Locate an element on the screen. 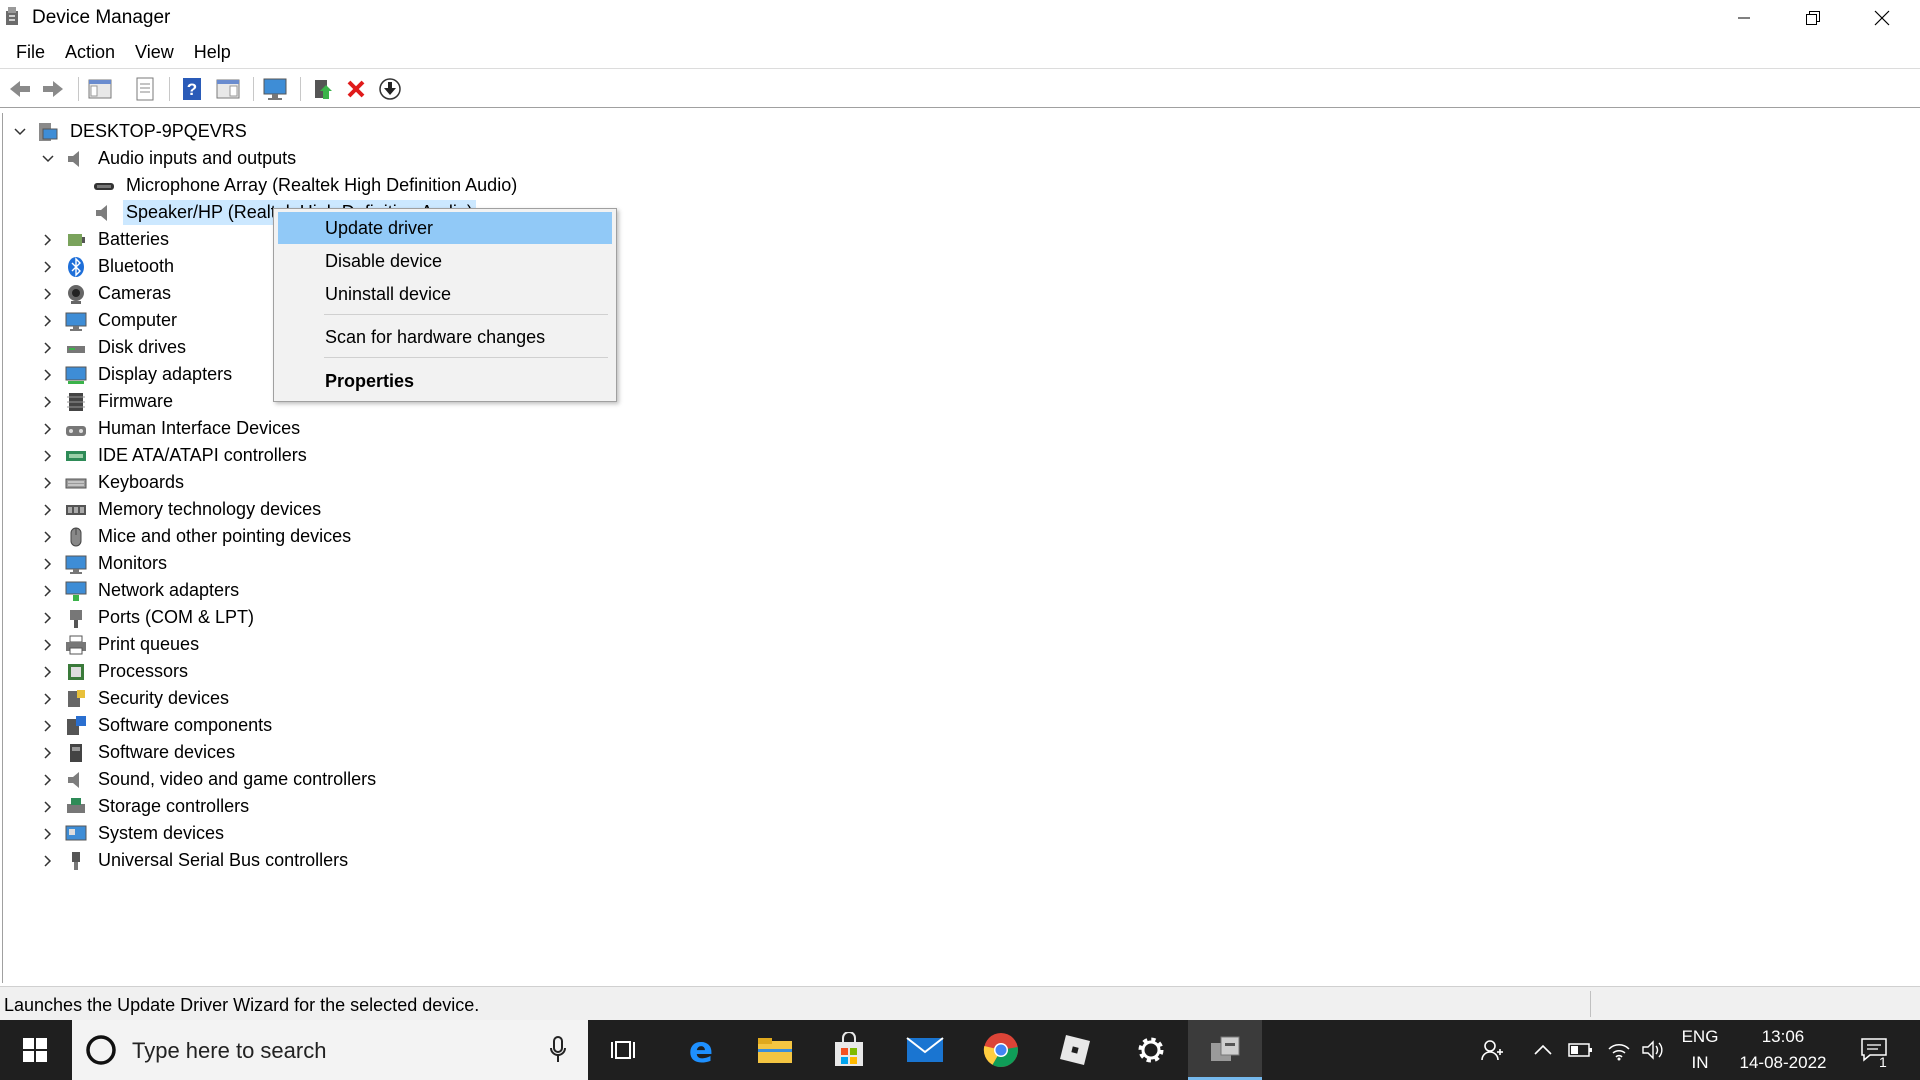 Image resolution: width=1920 pixels, height=1080 pixels. help-button: ? is located at coordinates (192, 89).